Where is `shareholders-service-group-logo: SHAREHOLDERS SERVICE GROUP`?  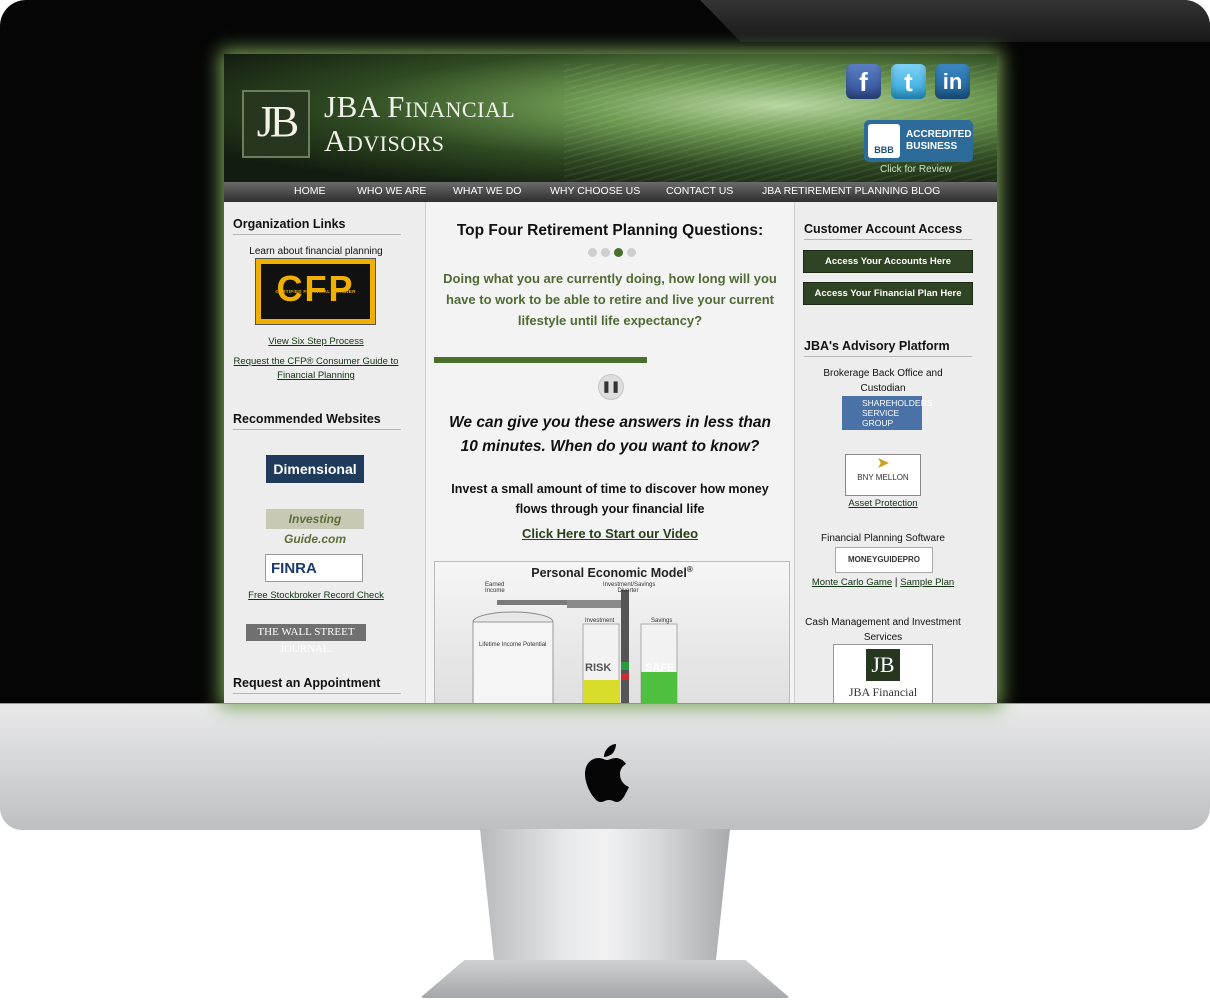
shareholders-service-group-logo: SHAREHOLDERS SERVICE GROUP is located at coordinates (887, 413).